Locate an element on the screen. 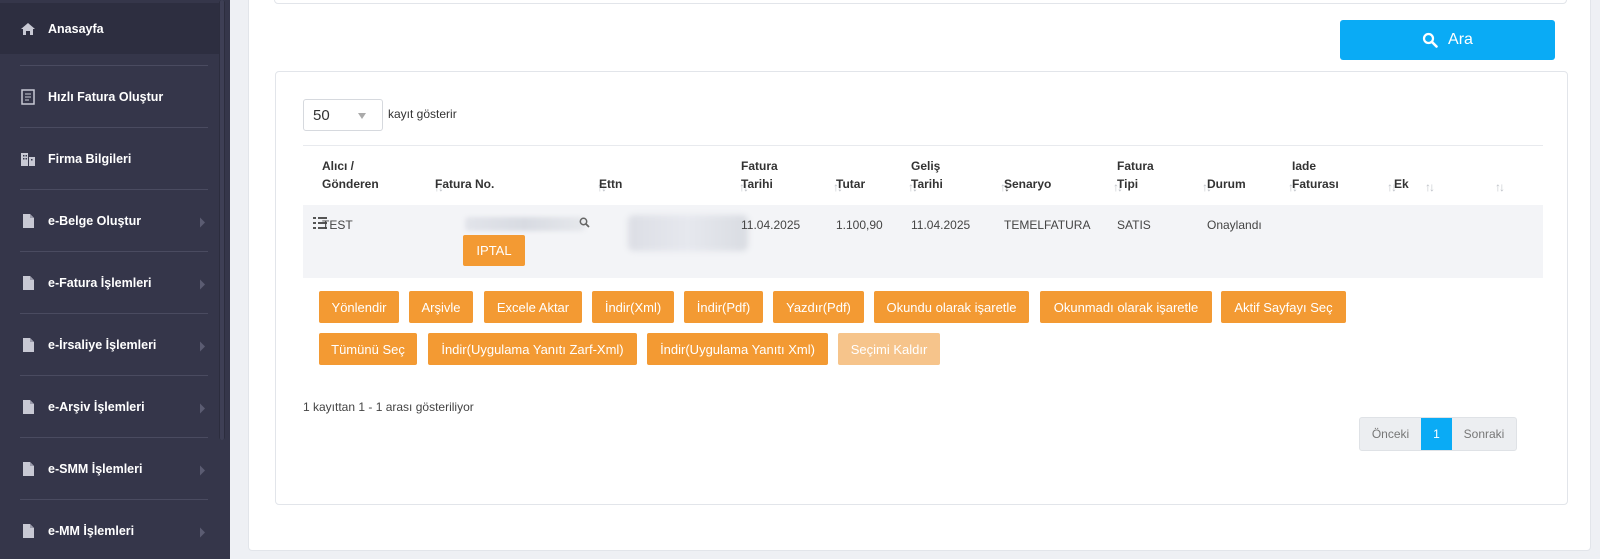 The image size is (1600, 559). search-button: Ara is located at coordinates (1447, 40).